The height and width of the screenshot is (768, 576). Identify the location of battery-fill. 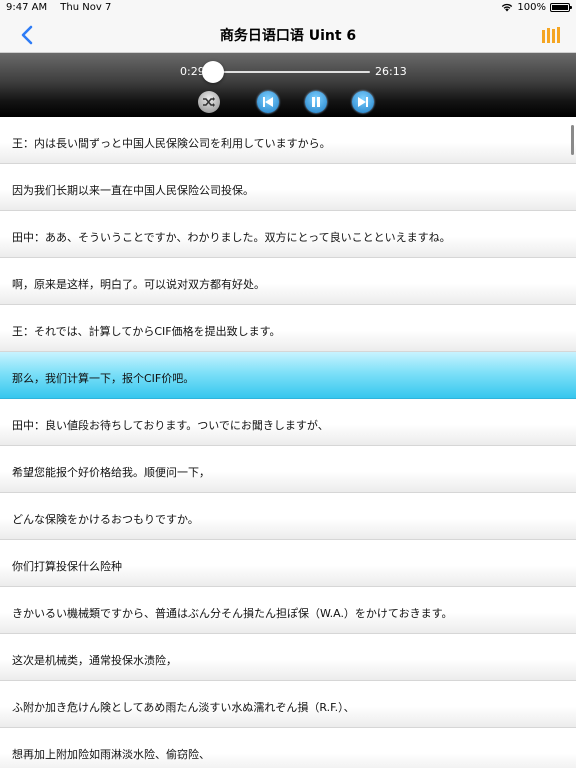
(560, 7).